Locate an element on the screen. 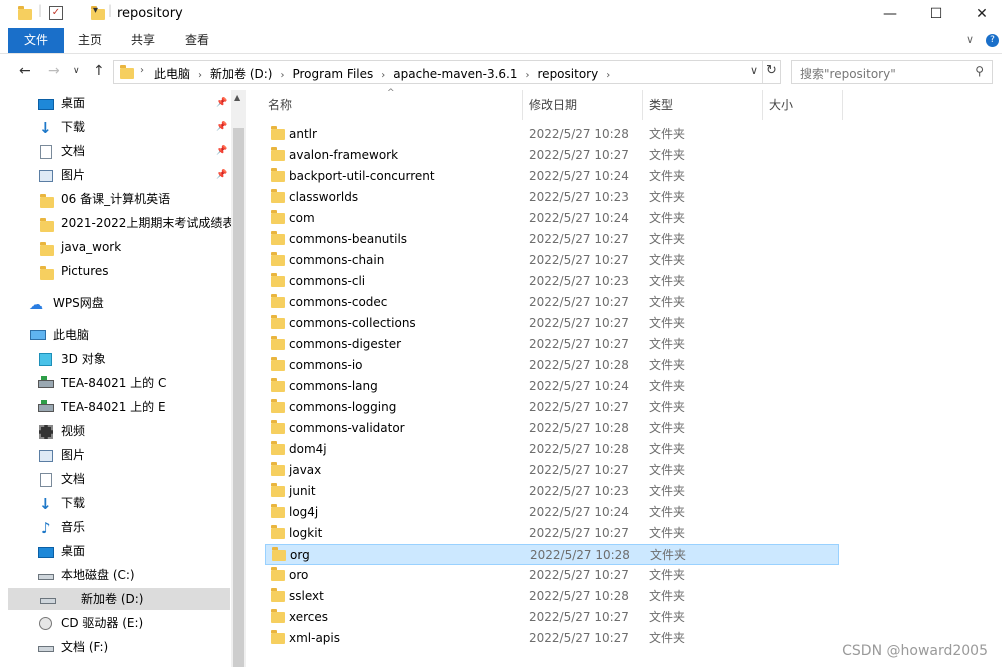 This screenshot has height=667, width=1002. column-header-name: 名称 is located at coordinates (280, 104).